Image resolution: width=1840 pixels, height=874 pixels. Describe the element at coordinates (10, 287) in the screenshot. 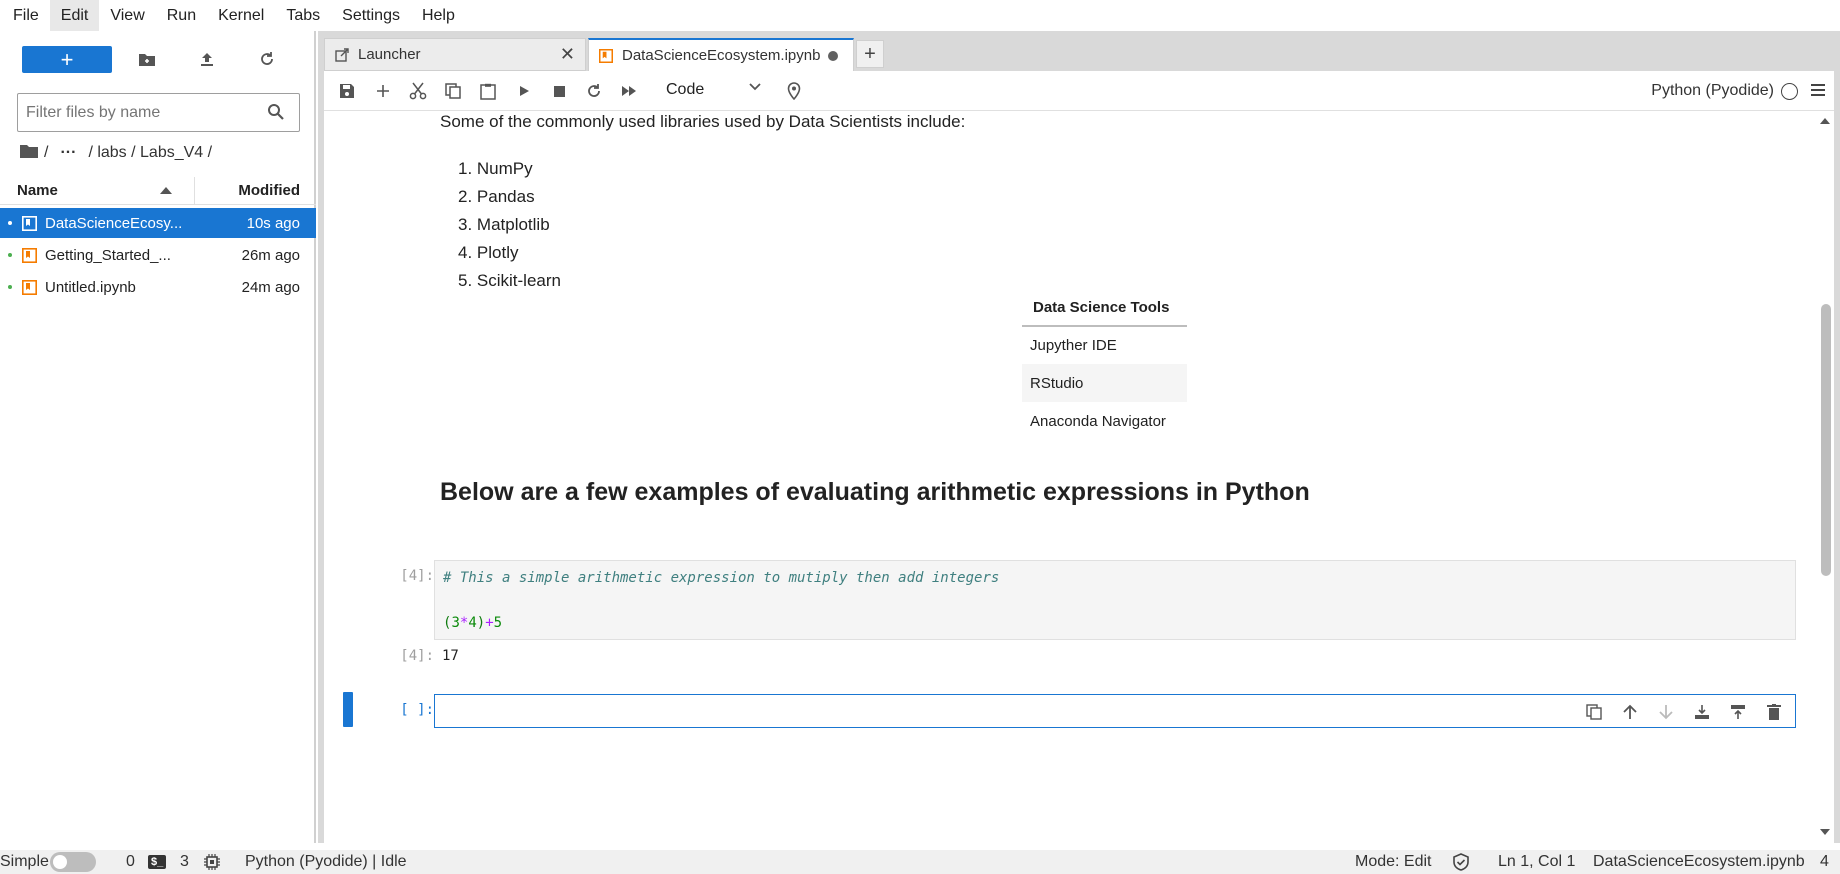

I see `running-indicator` at that location.